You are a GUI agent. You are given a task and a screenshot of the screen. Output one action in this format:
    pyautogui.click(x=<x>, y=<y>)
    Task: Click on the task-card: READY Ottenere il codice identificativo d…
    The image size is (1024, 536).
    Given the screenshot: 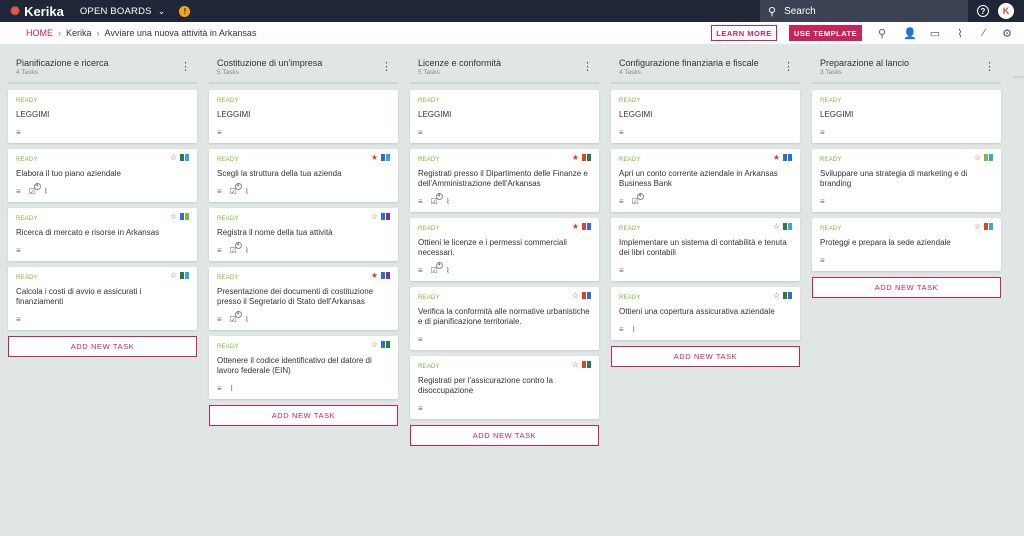 What is the action you would take?
    pyautogui.click(x=303, y=367)
    